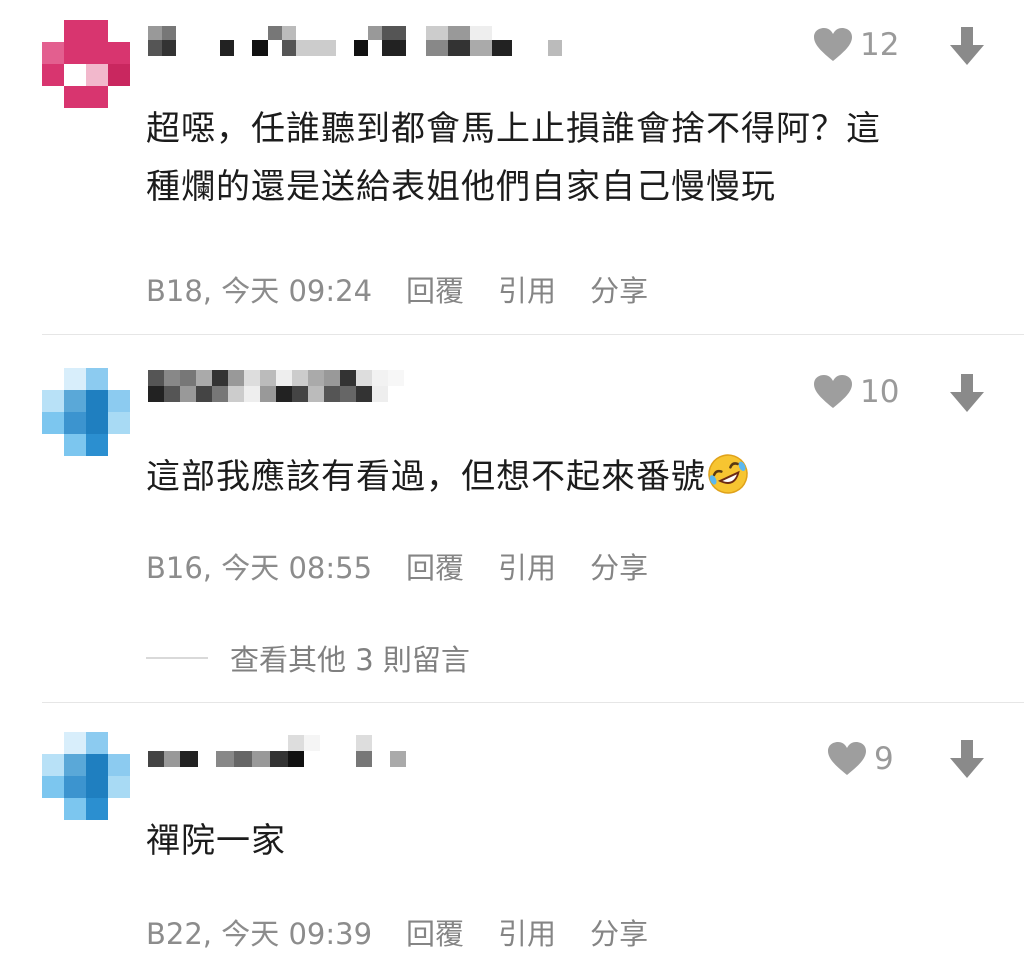  Describe the element at coordinates (350, 660) in the screenshot. I see `more-replies-label: 查看其他 3 則留言` at that location.